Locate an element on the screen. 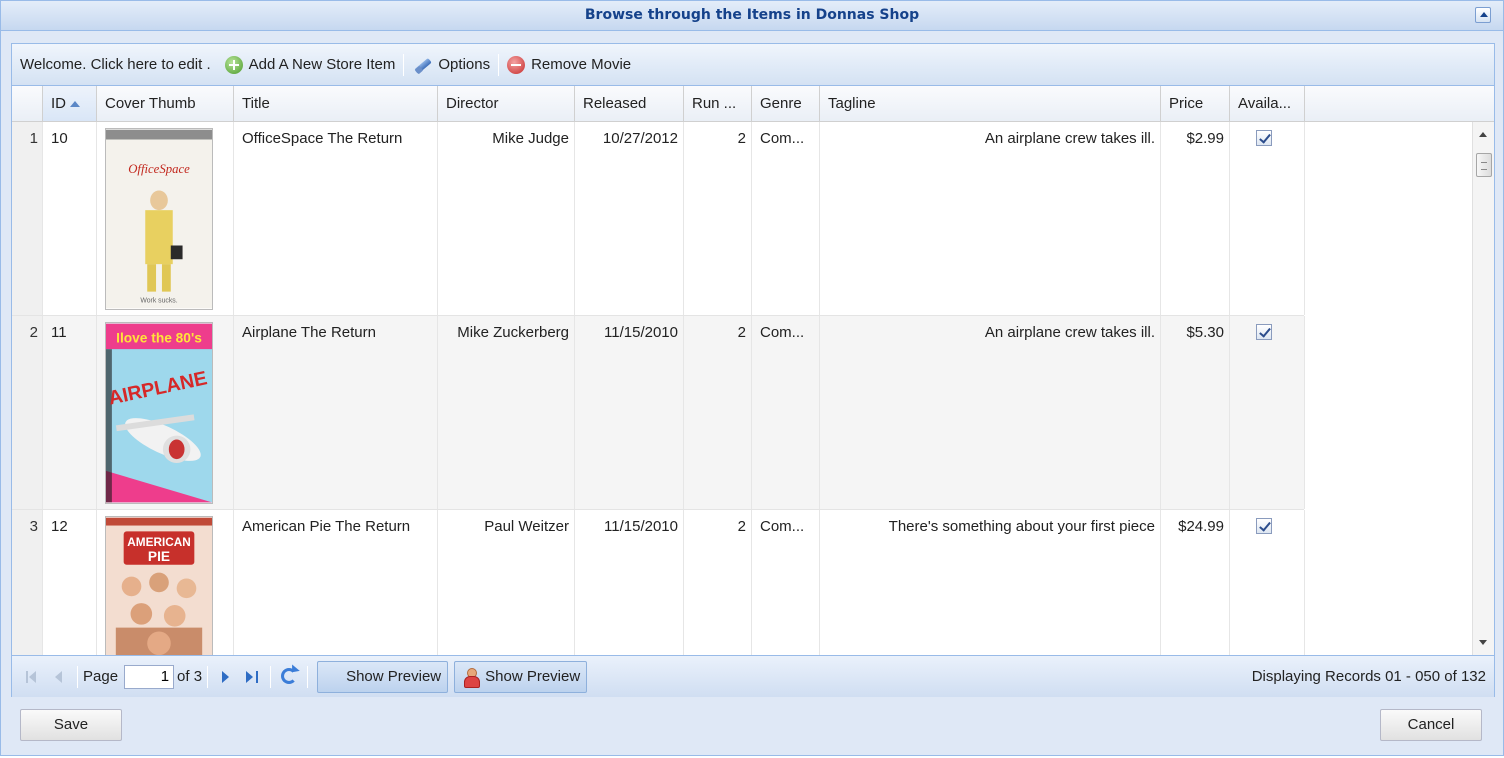 The image size is (1504, 758). refresh-button is located at coordinates (289, 677).